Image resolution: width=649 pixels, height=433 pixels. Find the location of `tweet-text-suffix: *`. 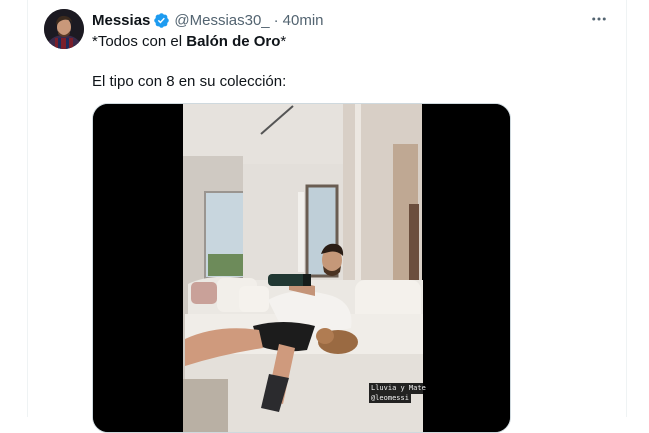

tweet-text-suffix: * is located at coordinates (283, 41).